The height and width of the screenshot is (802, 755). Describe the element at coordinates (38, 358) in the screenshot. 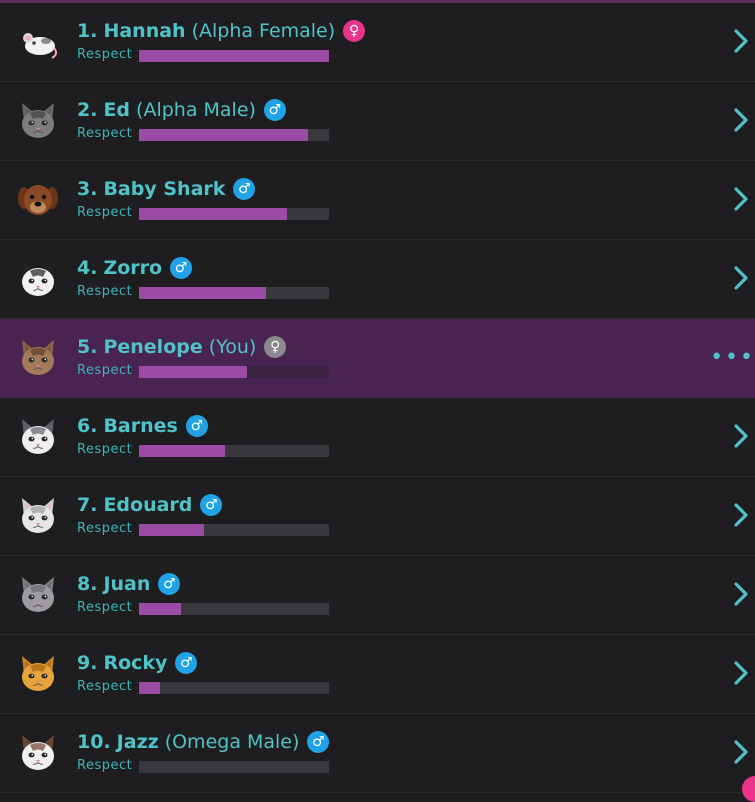

I see `tabby-cat-avatar` at that location.